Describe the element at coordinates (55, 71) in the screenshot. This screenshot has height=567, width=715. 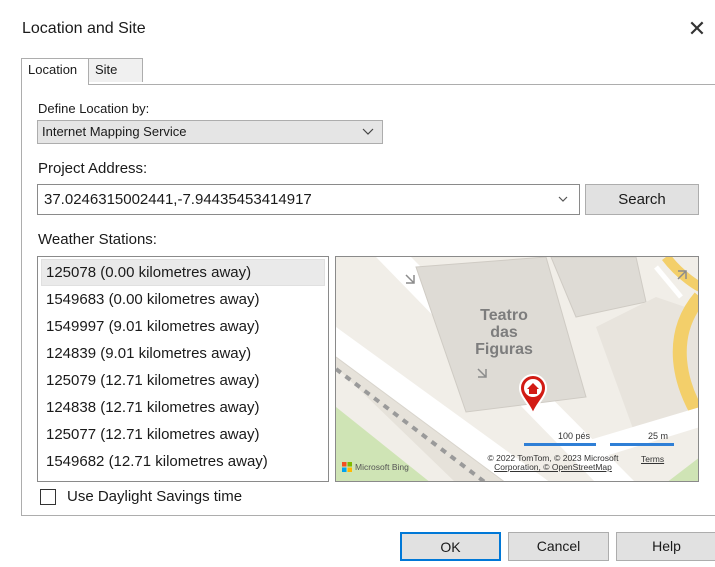
I see `tab-location: Location` at that location.